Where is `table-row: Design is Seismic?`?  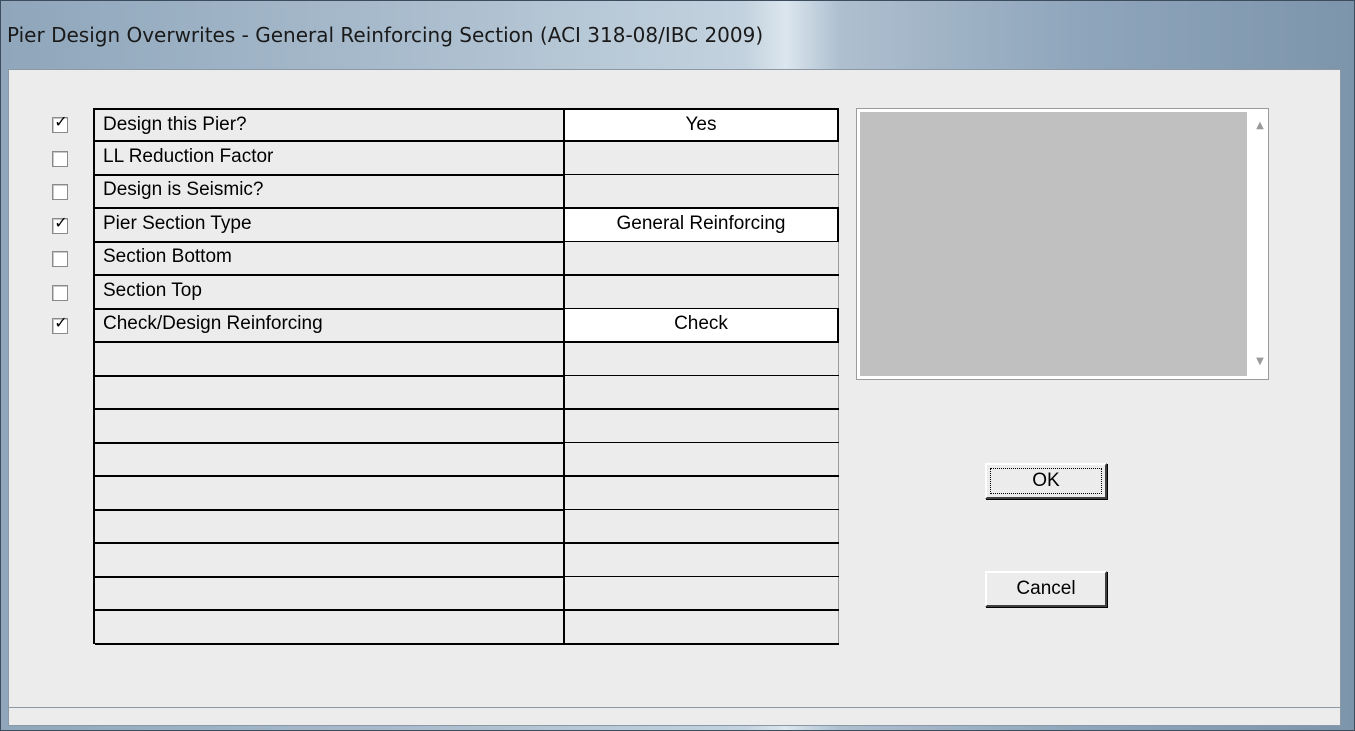 table-row: Design is Seismic? is located at coordinates (467, 192).